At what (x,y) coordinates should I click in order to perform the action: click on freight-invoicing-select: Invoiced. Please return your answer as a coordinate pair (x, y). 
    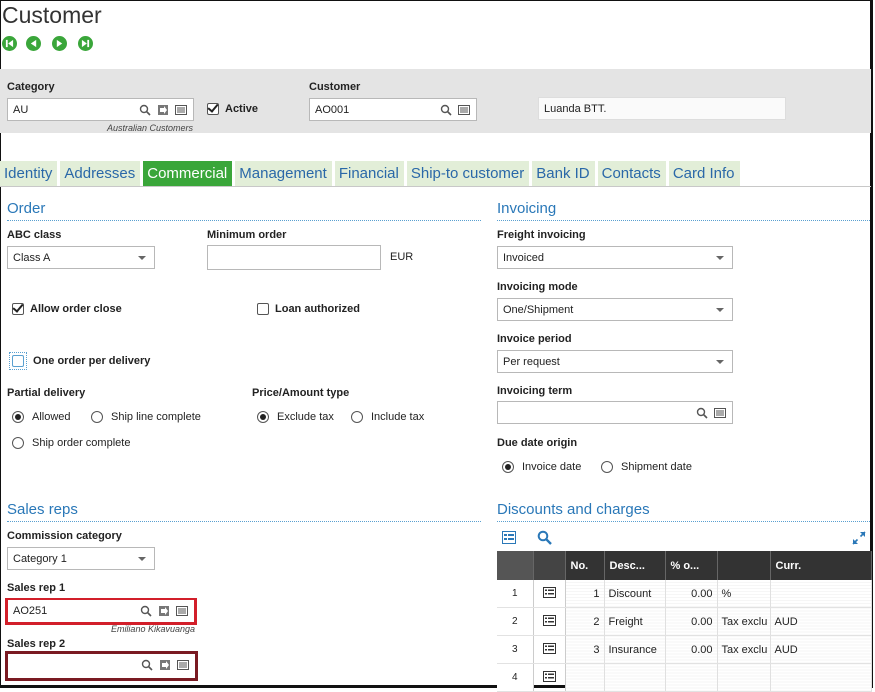
    Looking at the image, I should click on (615, 257).